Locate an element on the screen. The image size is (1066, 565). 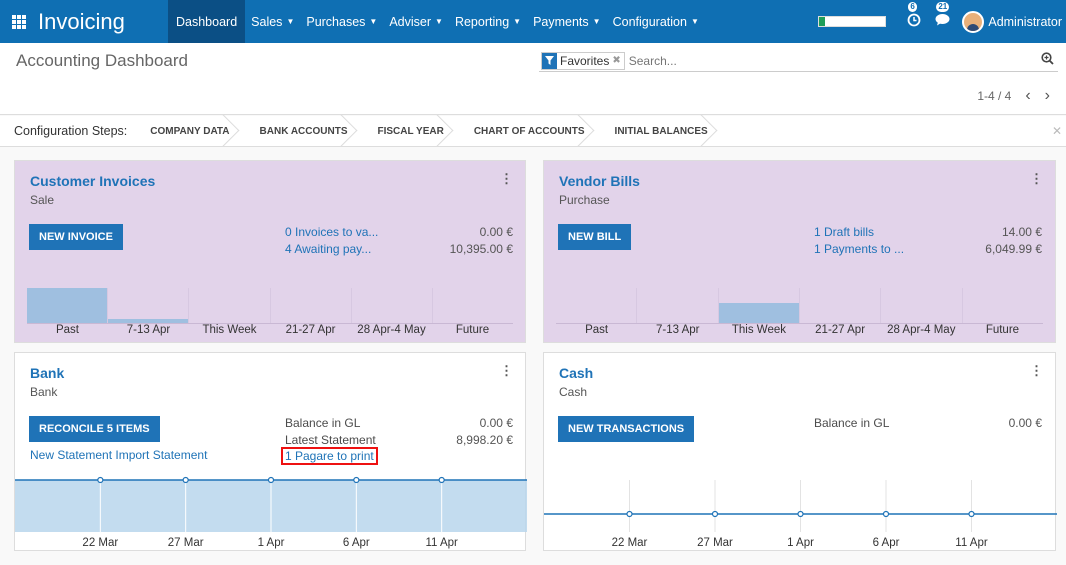
menu-dashboard: Dashboard is located at coordinates (207, 21).